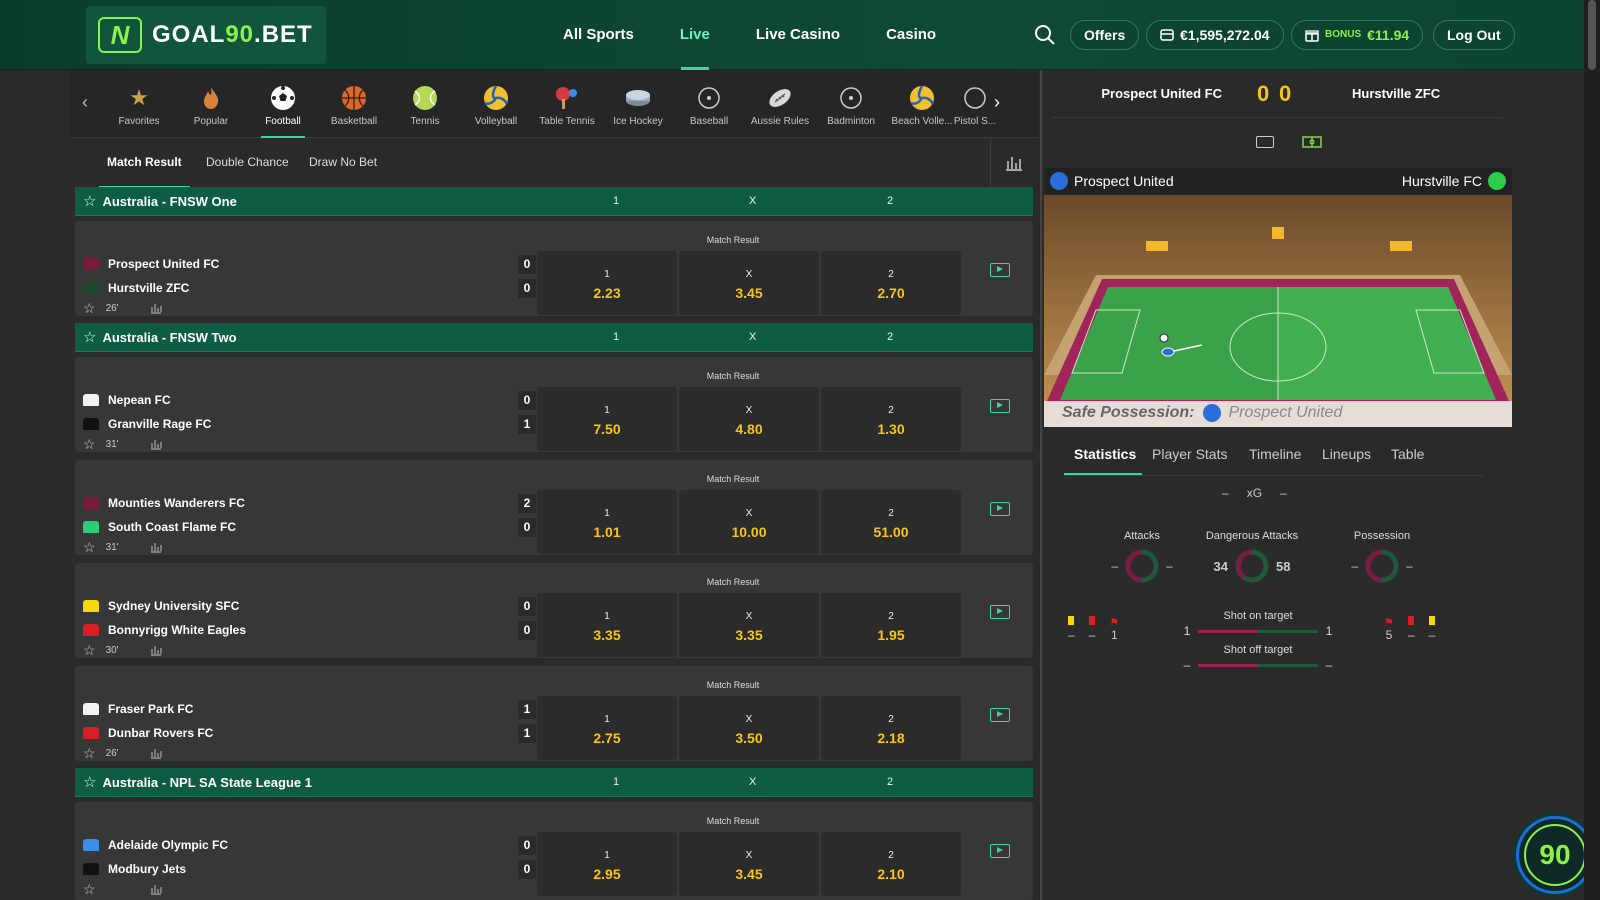 Image resolution: width=1600 pixels, height=900 pixels. I want to click on sport-table-tennis: Table Tennis, so click(567, 104).